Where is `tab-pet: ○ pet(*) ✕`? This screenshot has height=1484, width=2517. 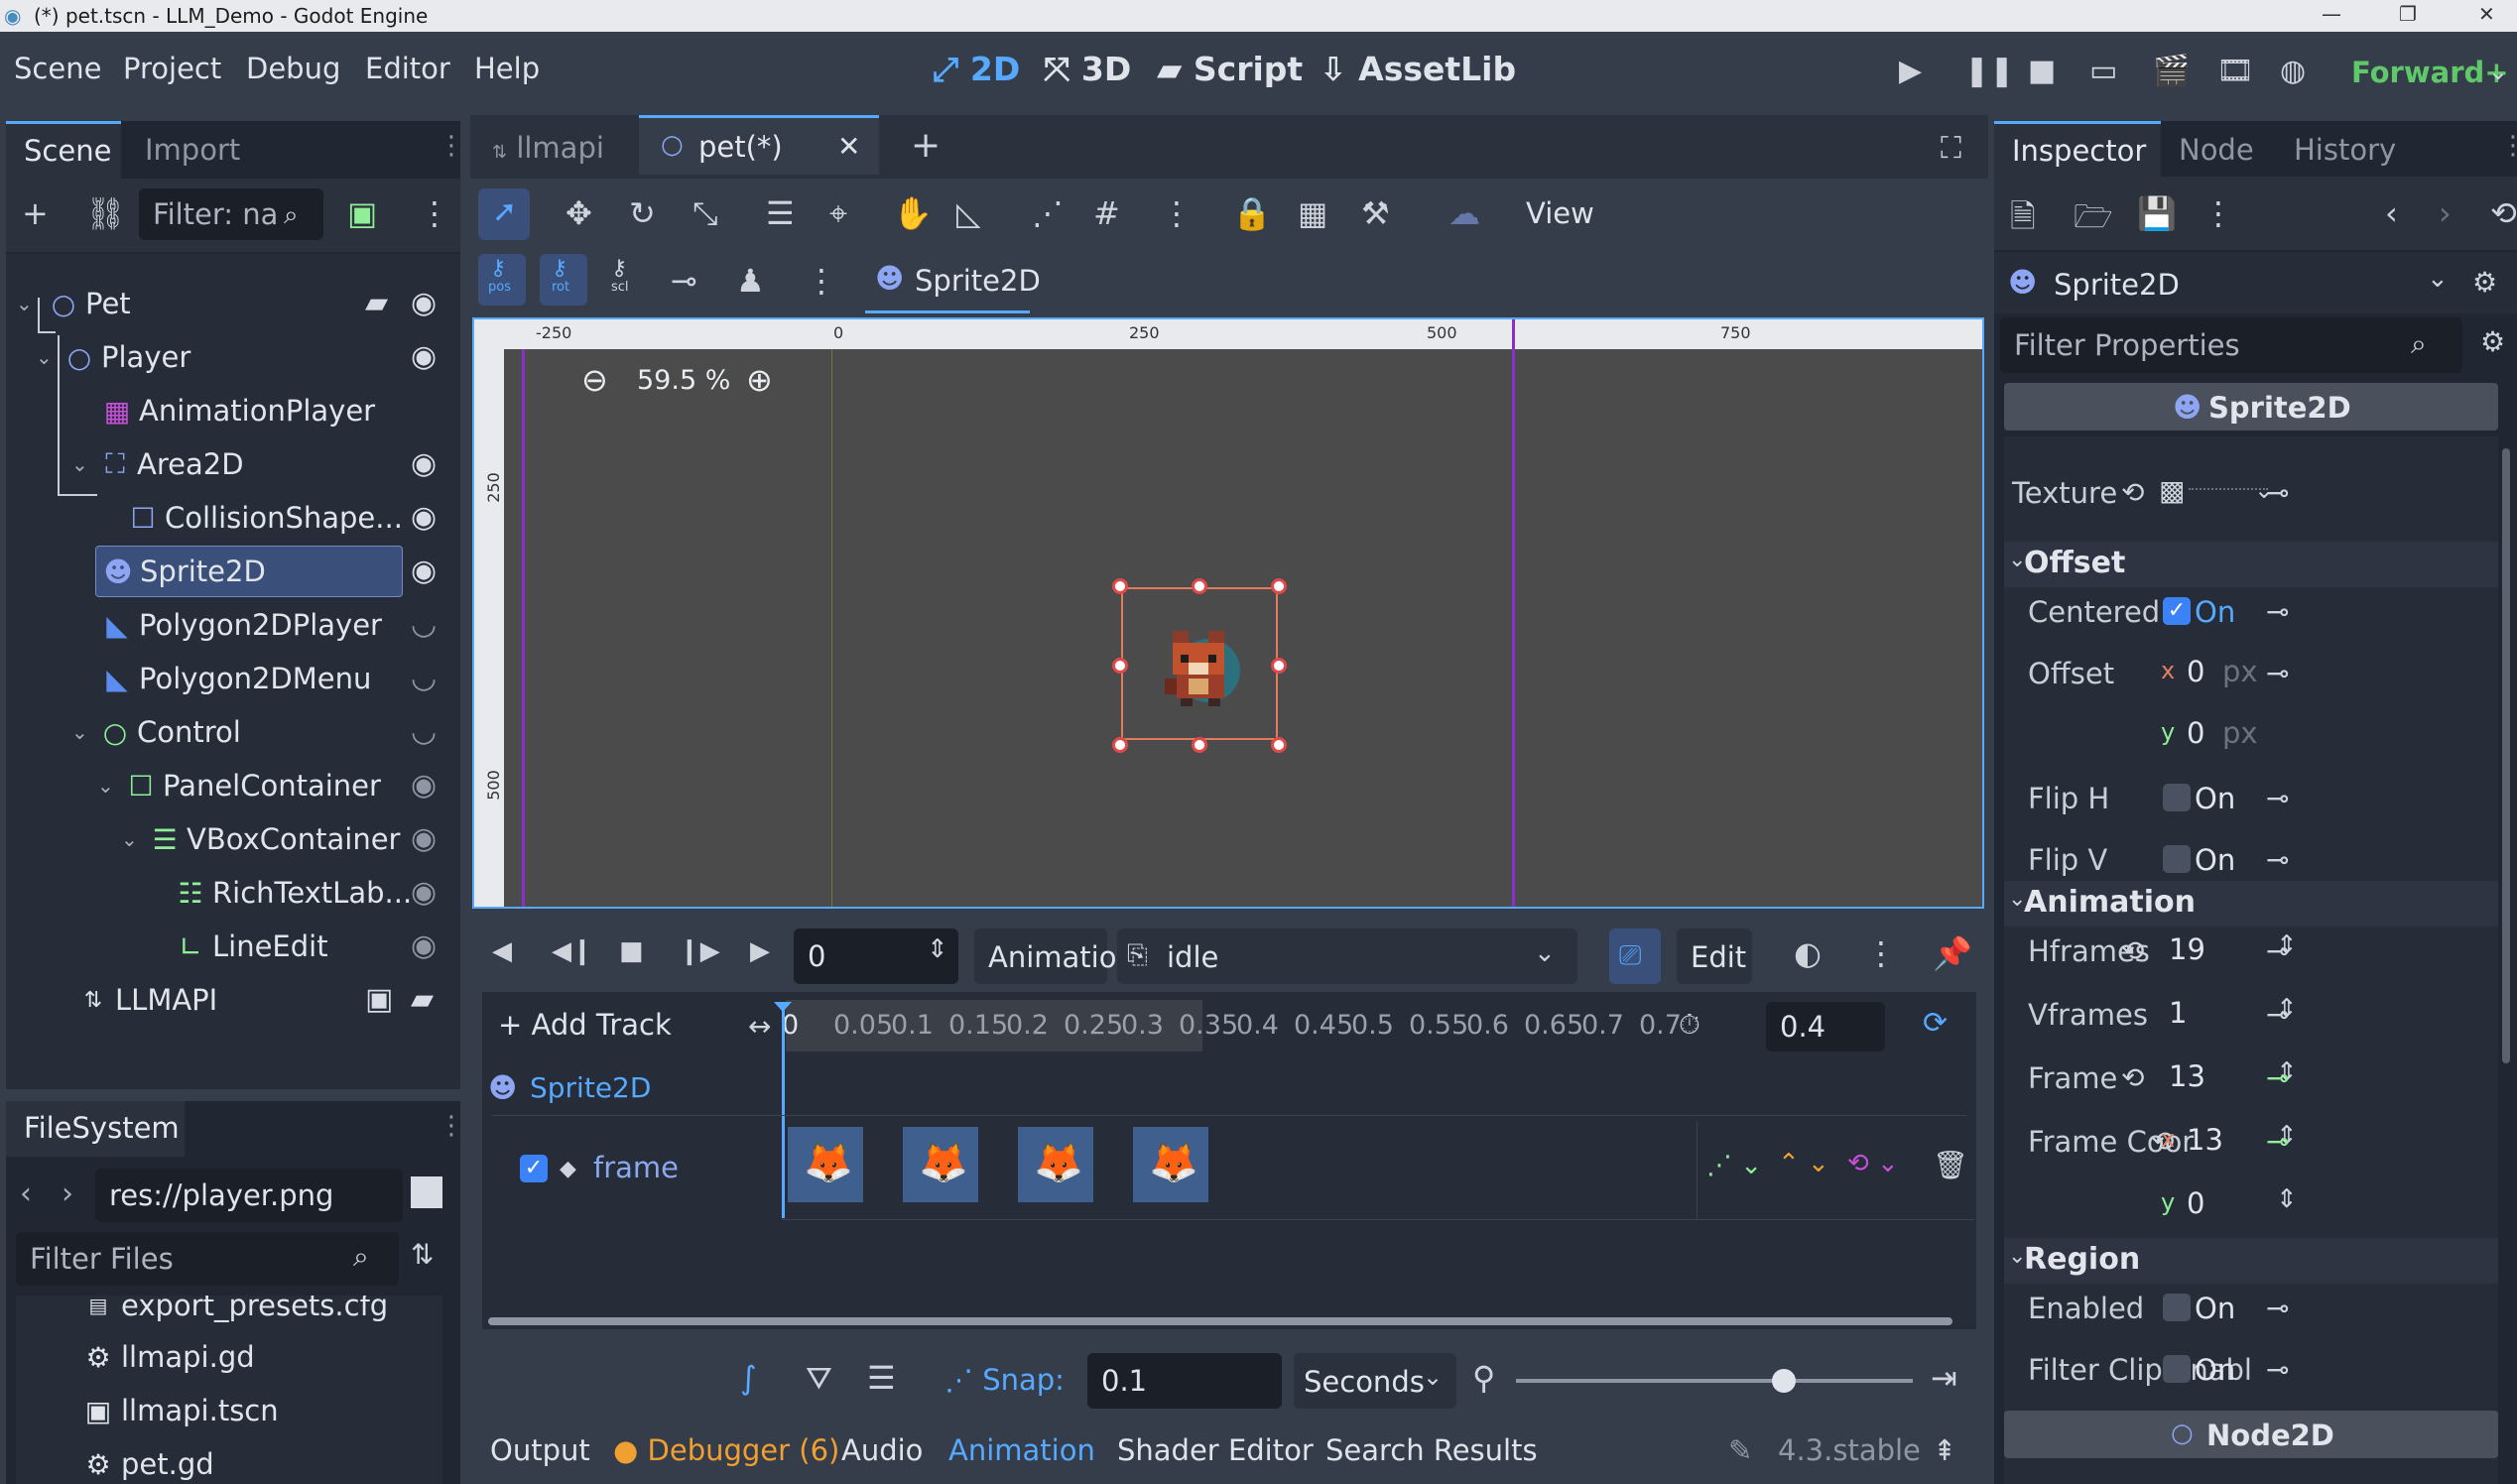
tab-pet: ○ pet(*) ✕ is located at coordinates (759, 145).